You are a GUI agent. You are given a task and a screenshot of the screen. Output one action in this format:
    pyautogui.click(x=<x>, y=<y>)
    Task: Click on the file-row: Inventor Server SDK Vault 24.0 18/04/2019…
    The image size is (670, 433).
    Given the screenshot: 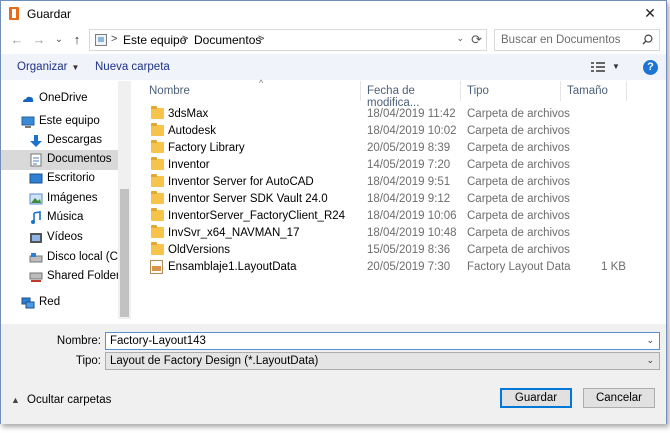 What is the action you would take?
    pyautogui.click(x=399, y=199)
    